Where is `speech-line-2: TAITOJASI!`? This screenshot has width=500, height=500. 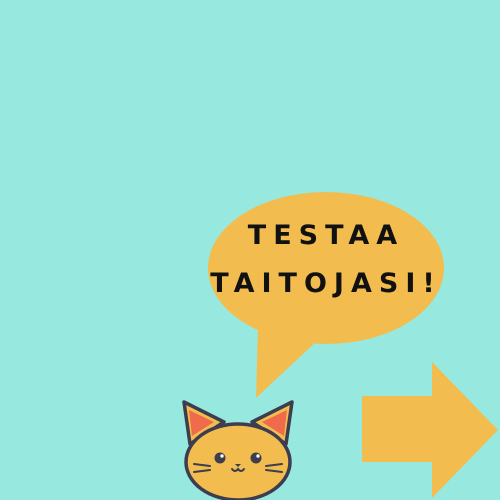
speech-line-2: TAITOJASI! is located at coordinates (326, 283).